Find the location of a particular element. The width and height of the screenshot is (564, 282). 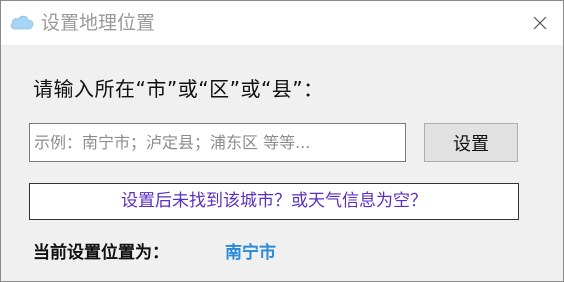

close-button is located at coordinates (540, 23).